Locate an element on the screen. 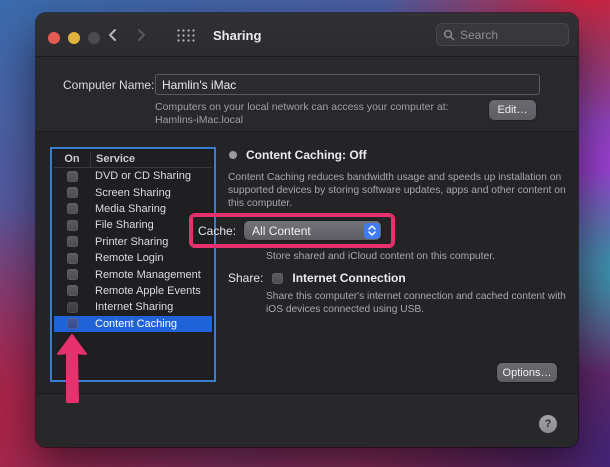 The height and width of the screenshot is (467, 610). column-header-service: Service is located at coordinates (151, 159).